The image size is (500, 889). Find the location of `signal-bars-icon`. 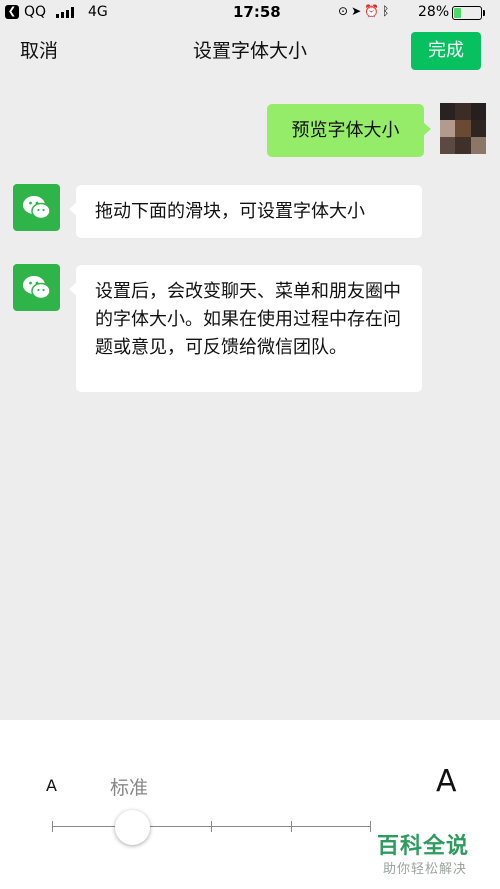

signal-bars-icon is located at coordinates (66, 12).